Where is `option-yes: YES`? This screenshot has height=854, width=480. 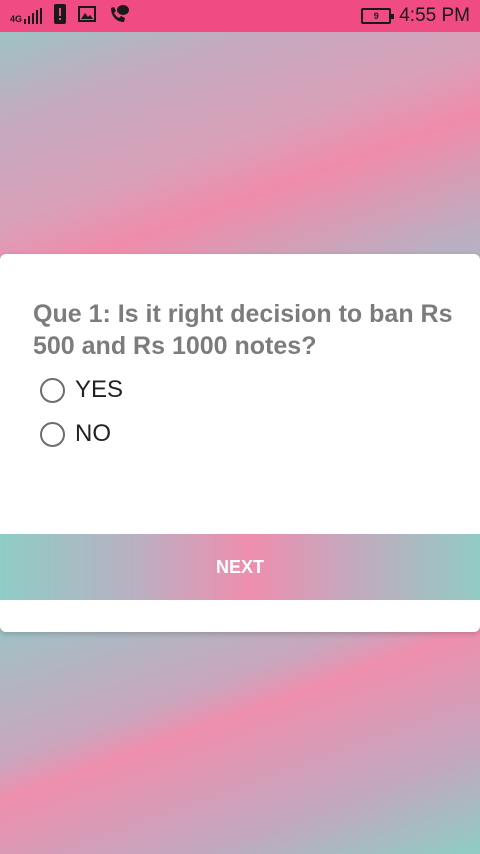
option-yes: YES is located at coordinates (81, 390).